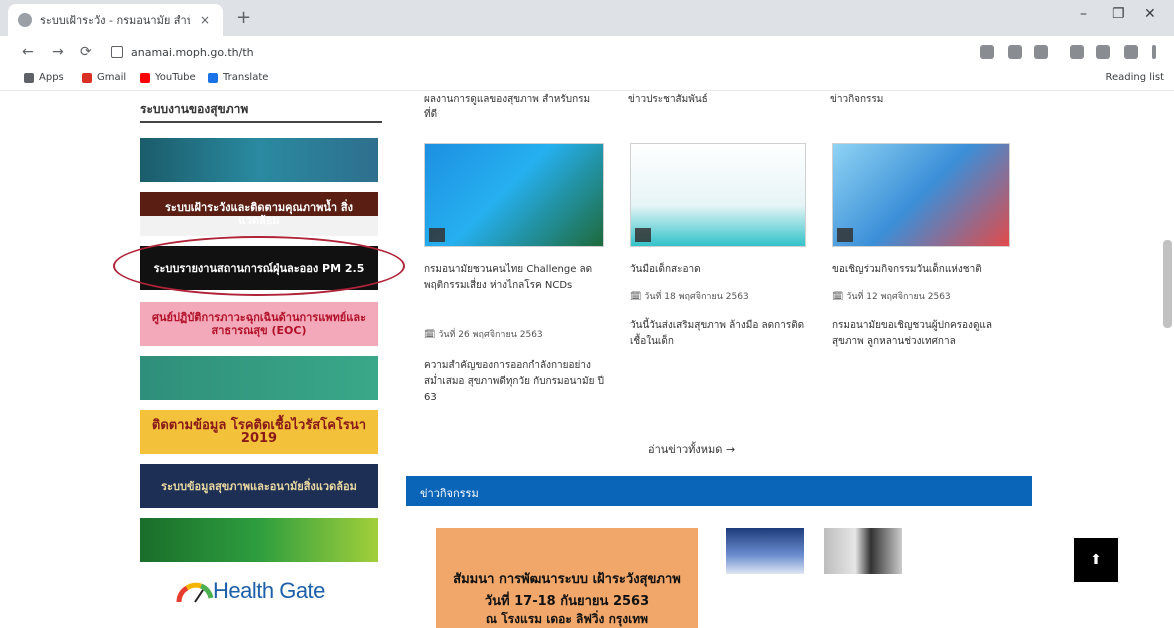 This screenshot has height=628, width=1174. What do you see at coordinates (689, 297) in the screenshot?
I see `news-date: 🗓 วันที่ 18 พฤศจิกายน 2563` at bounding box center [689, 297].